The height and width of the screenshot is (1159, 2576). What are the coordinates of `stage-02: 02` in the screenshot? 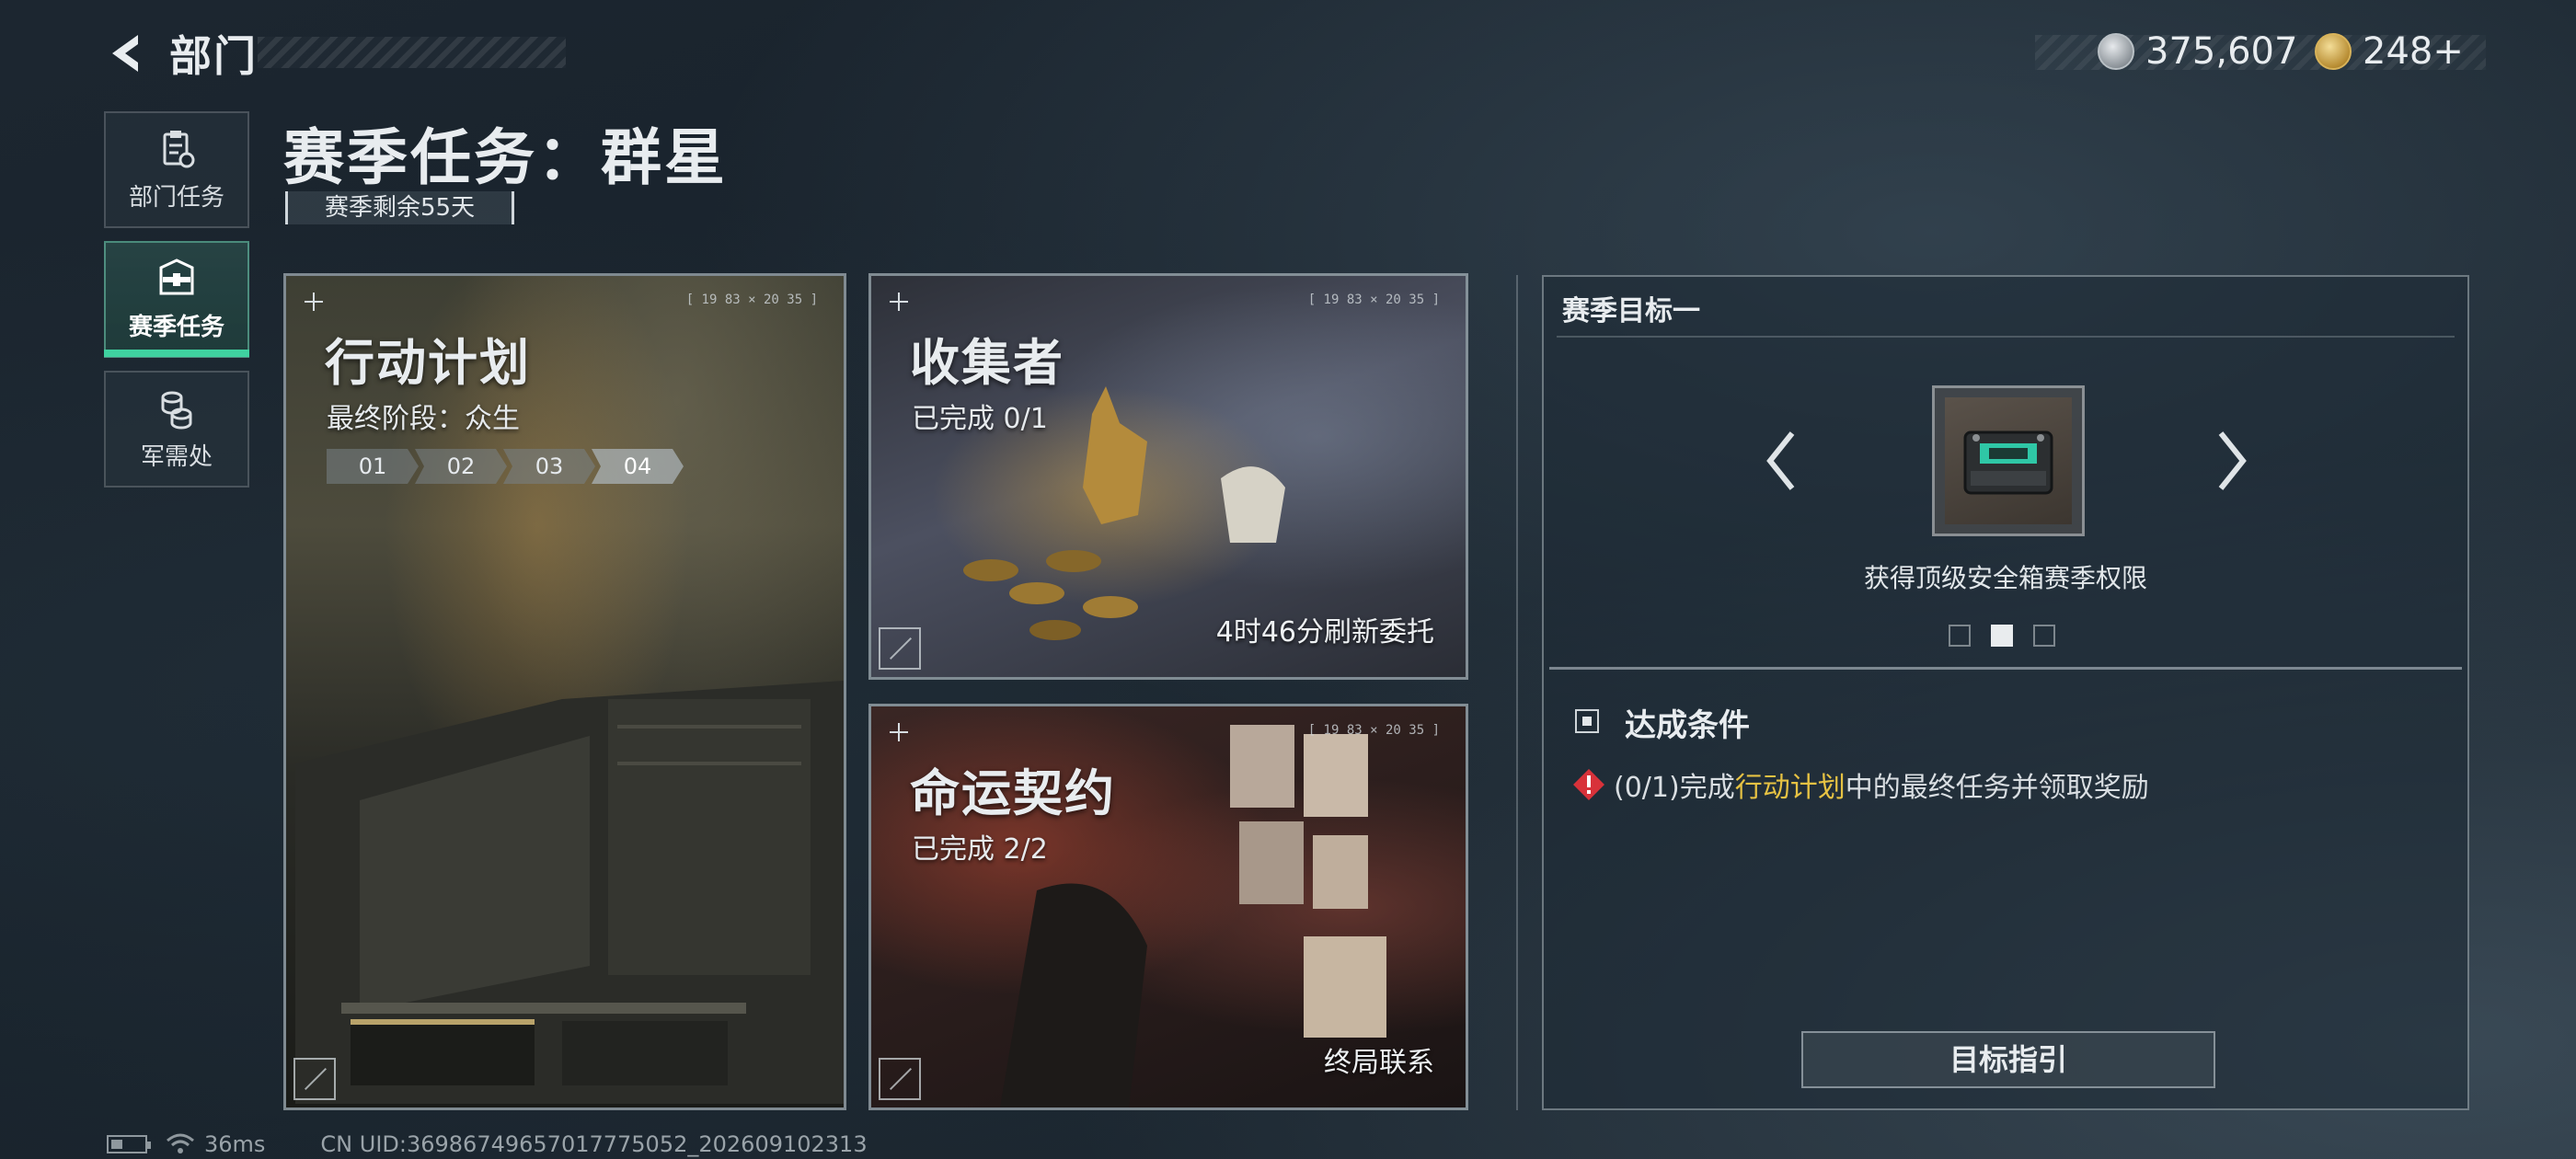 It's located at (461, 466).